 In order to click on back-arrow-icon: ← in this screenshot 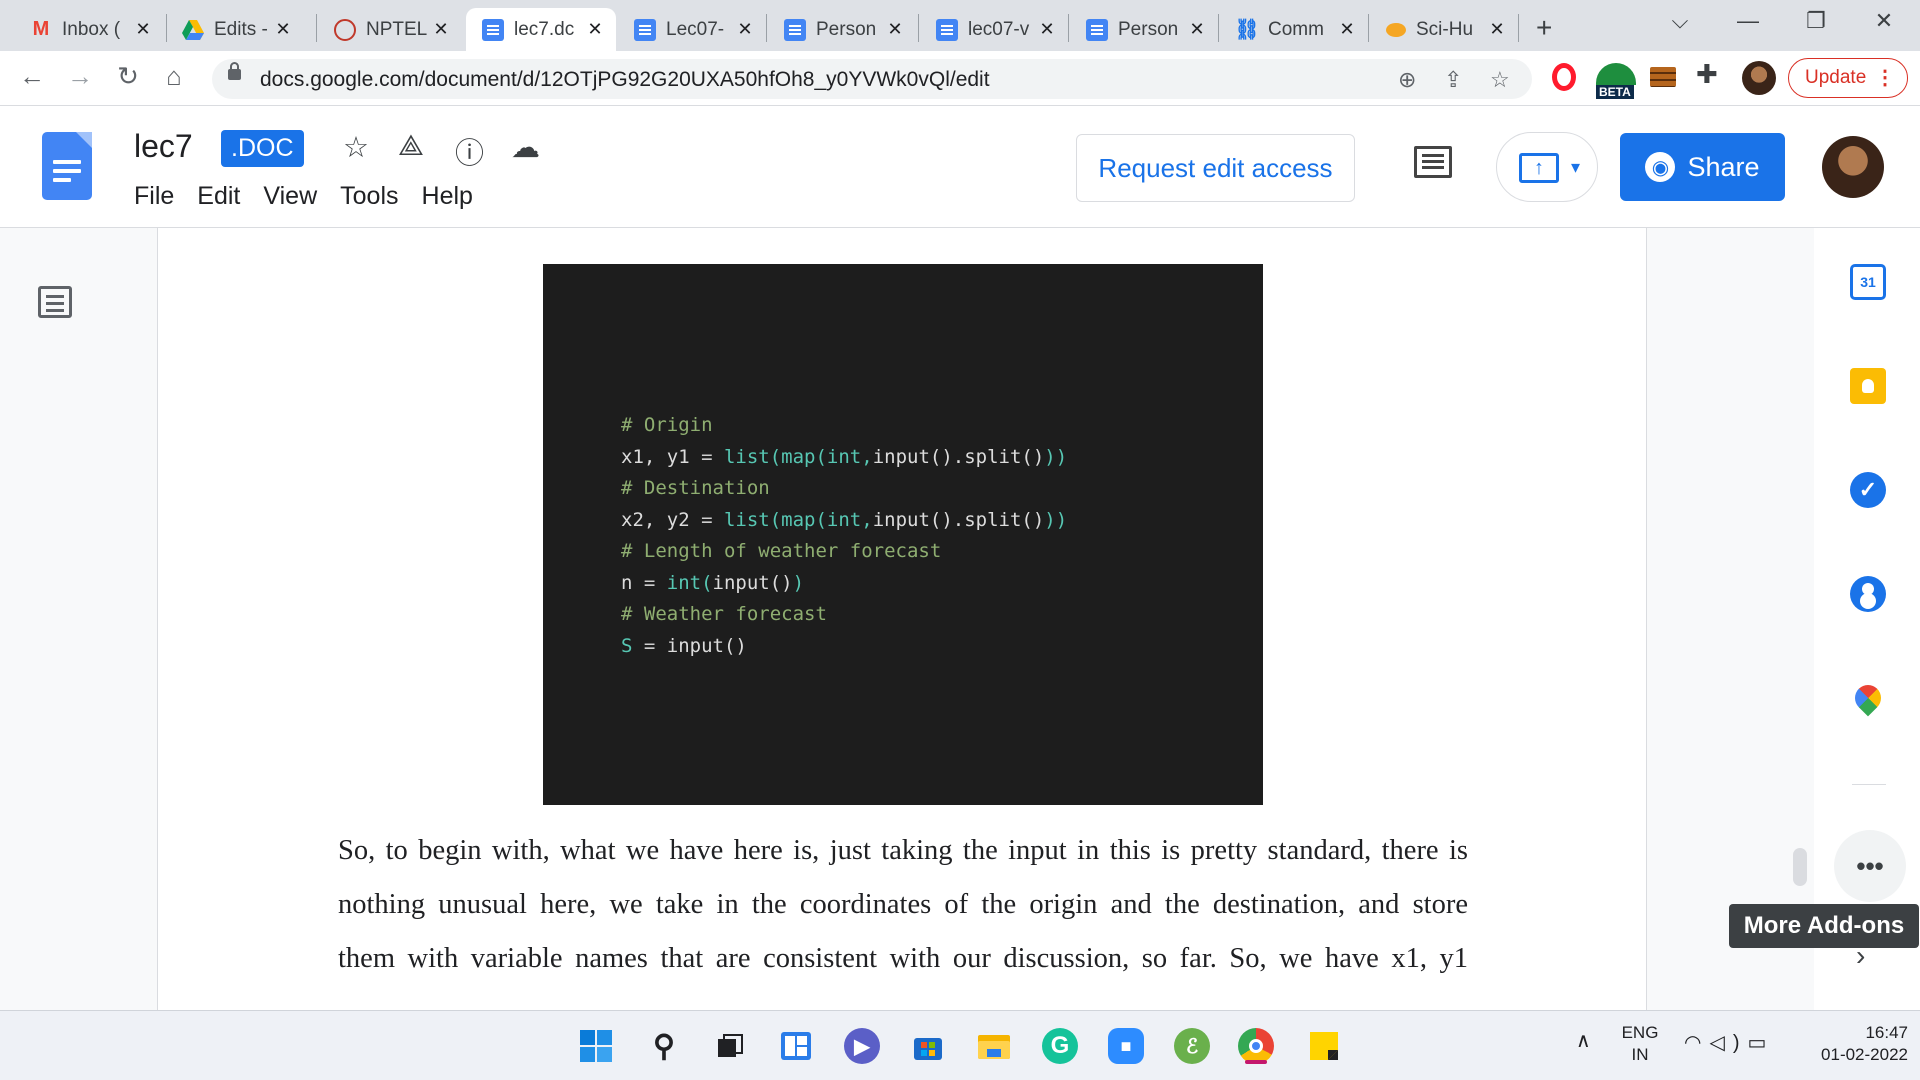, I will do `click(32, 76)`.